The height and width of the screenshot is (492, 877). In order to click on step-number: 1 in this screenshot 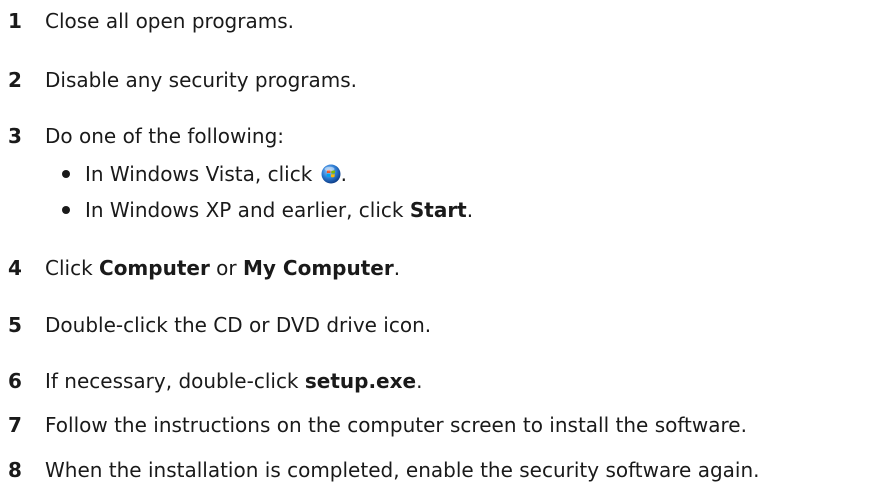, I will do `click(15, 21)`.